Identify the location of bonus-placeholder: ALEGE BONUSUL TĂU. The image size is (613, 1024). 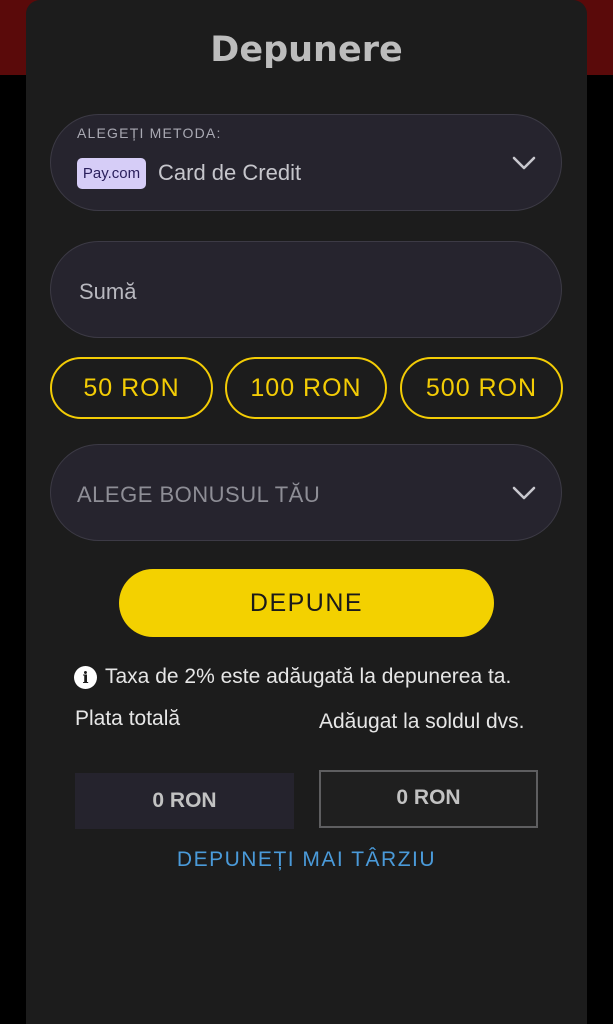
(199, 494).